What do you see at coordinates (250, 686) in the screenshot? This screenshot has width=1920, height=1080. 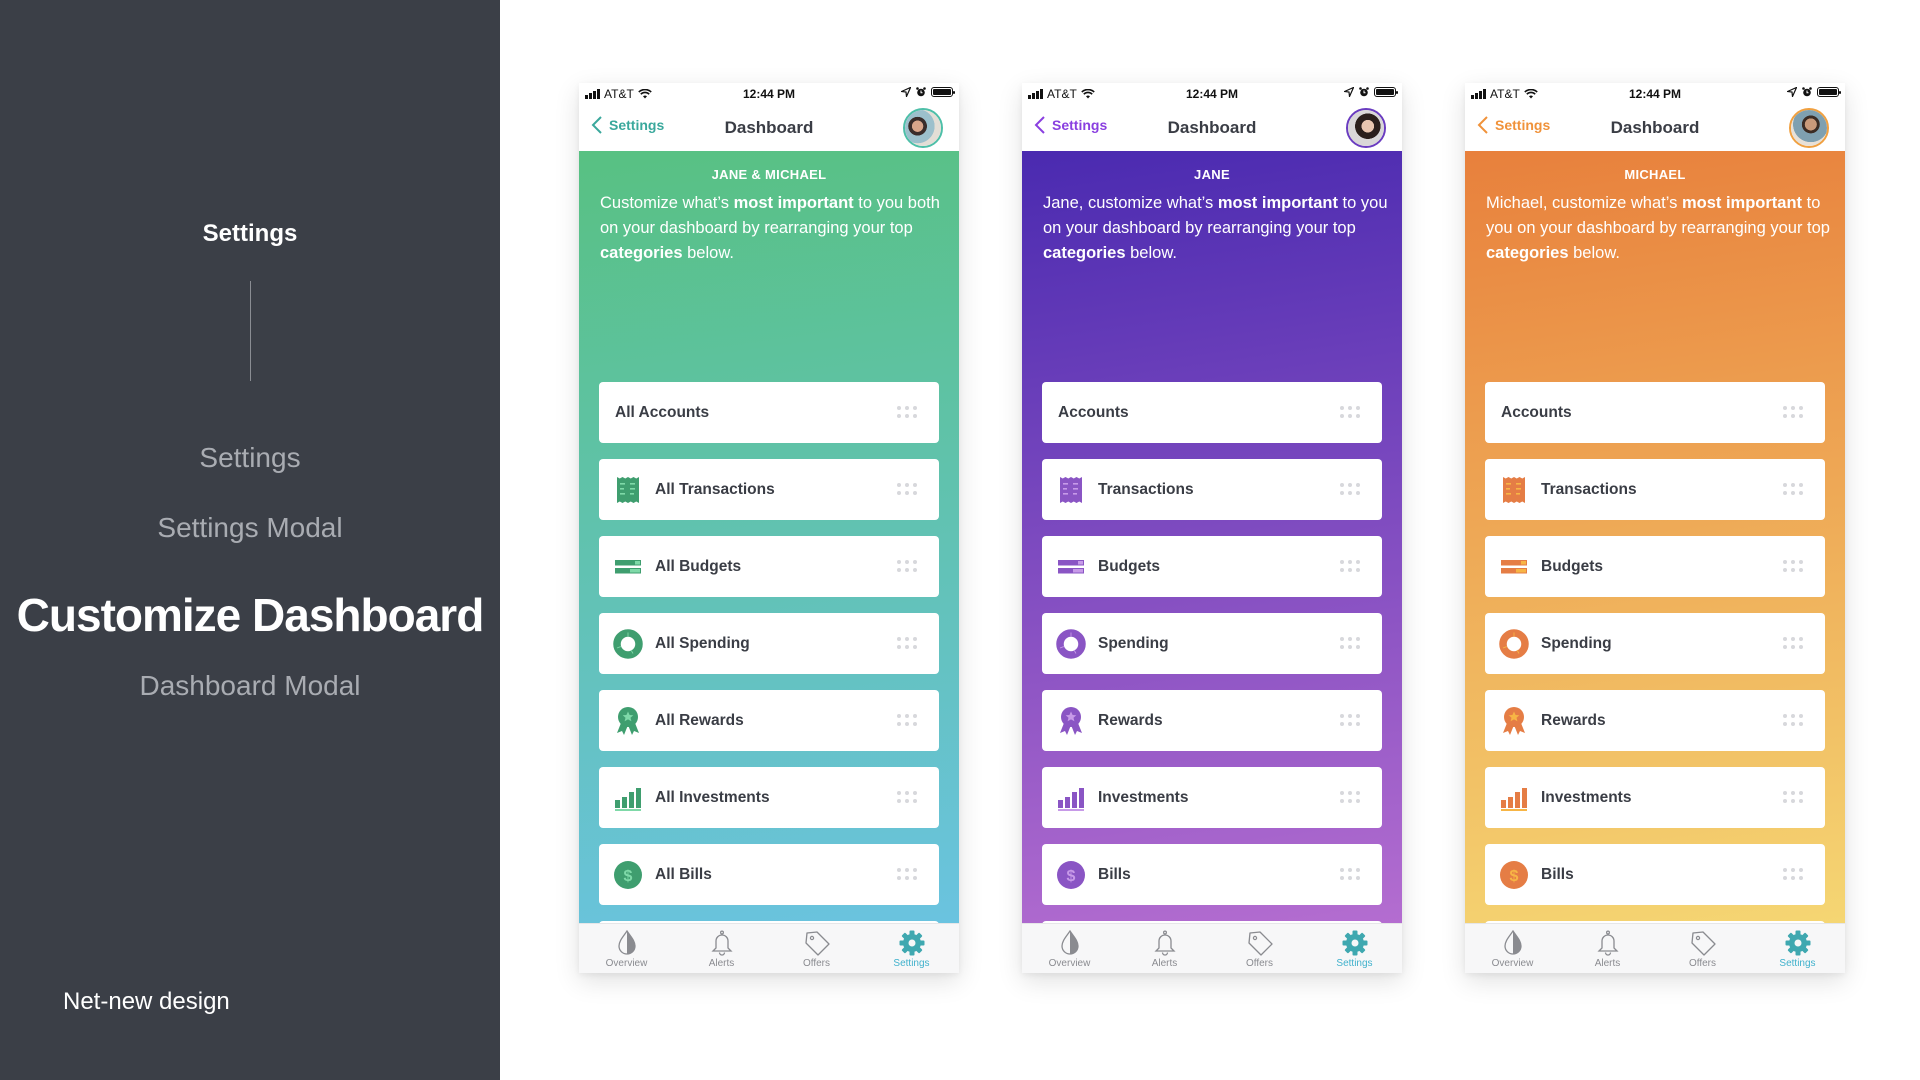 I see `nav-item-dashboard-modal: Dashboard Modal` at bounding box center [250, 686].